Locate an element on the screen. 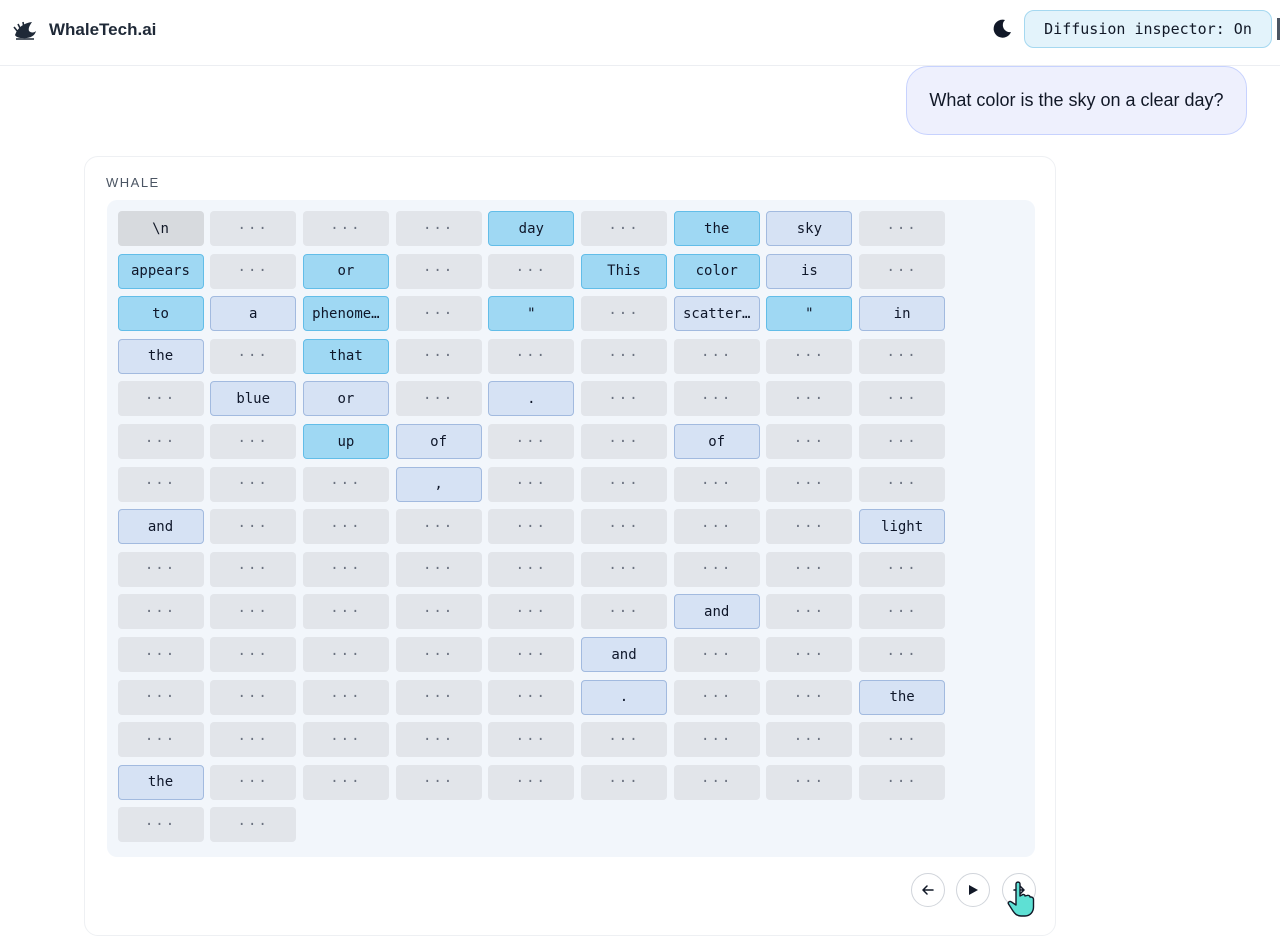 The height and width of the screenshot is (936, 1280). token-cell: \n is located at coordinates (160, 228).